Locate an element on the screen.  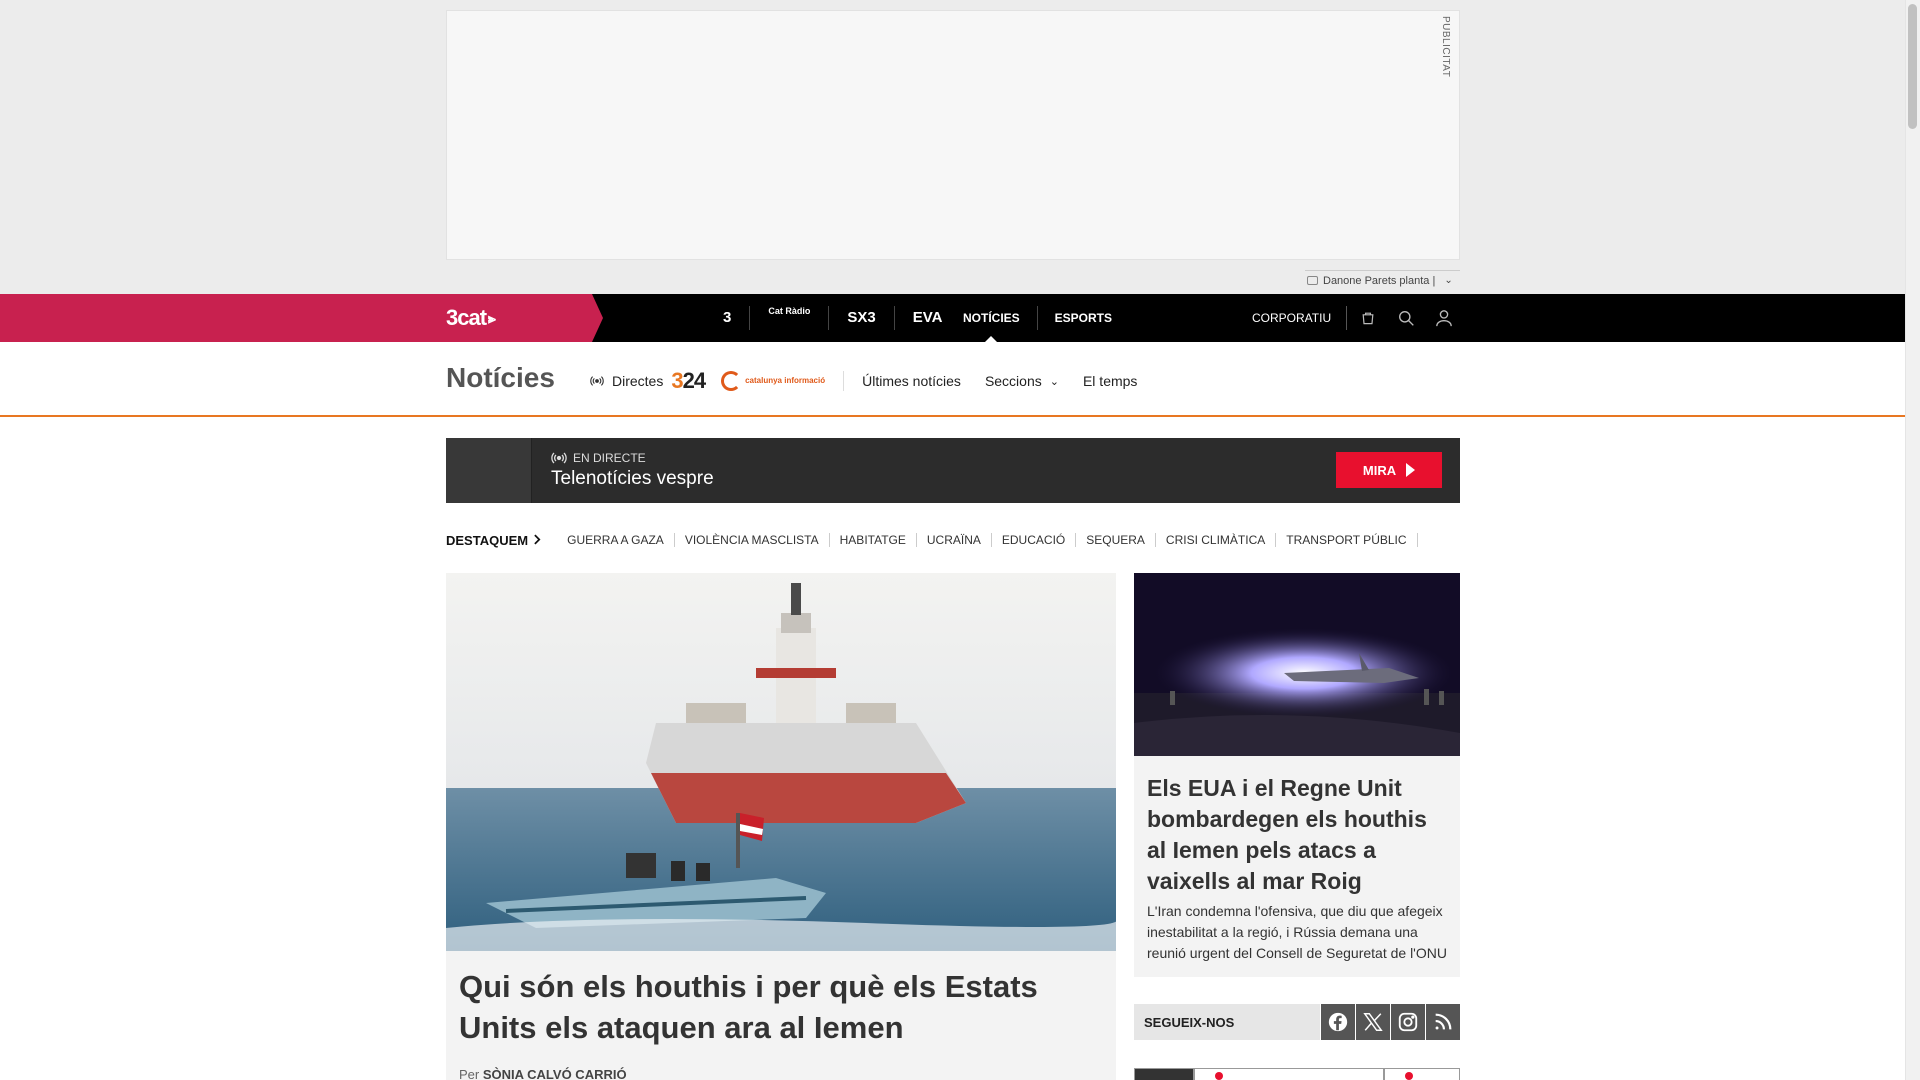
ad-sponsor: Danone Parets planta | ⌄ is located at coordinates (1382, 280).